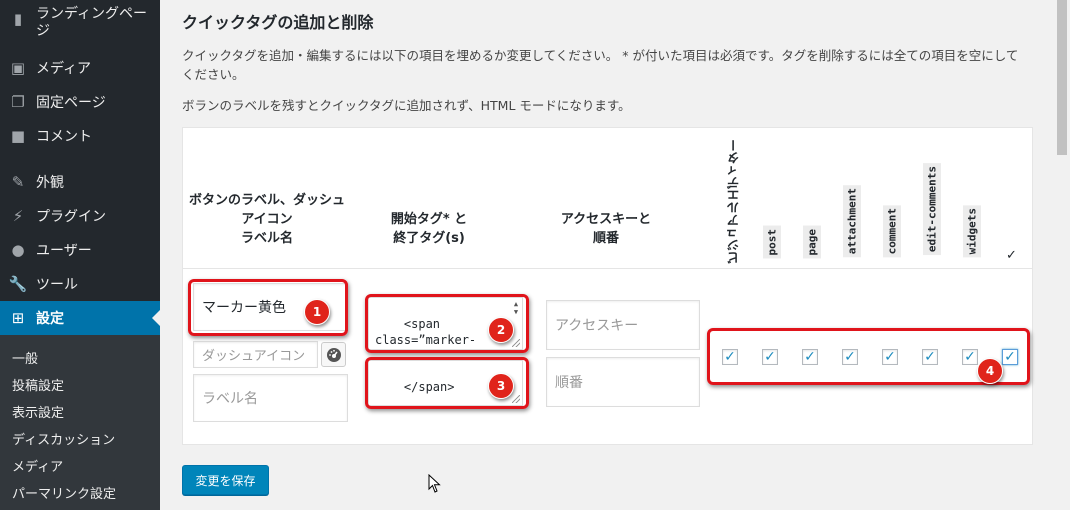 The image size is (1070, 510). Describe the element at coordinates (18, 318) in the screenshot. I see `settings-icon: ⊞` at that location.